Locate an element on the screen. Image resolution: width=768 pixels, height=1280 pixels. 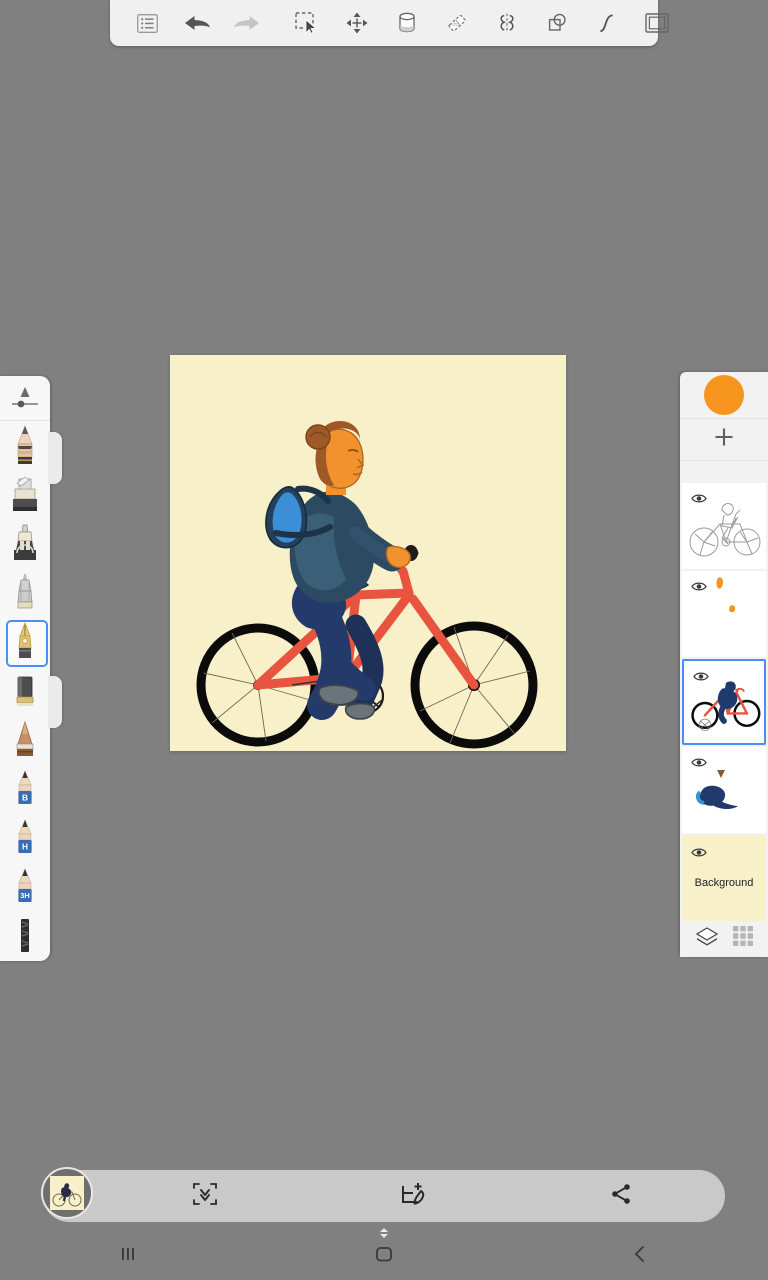
eraser-tool-button is located at coordinates (457, 23).